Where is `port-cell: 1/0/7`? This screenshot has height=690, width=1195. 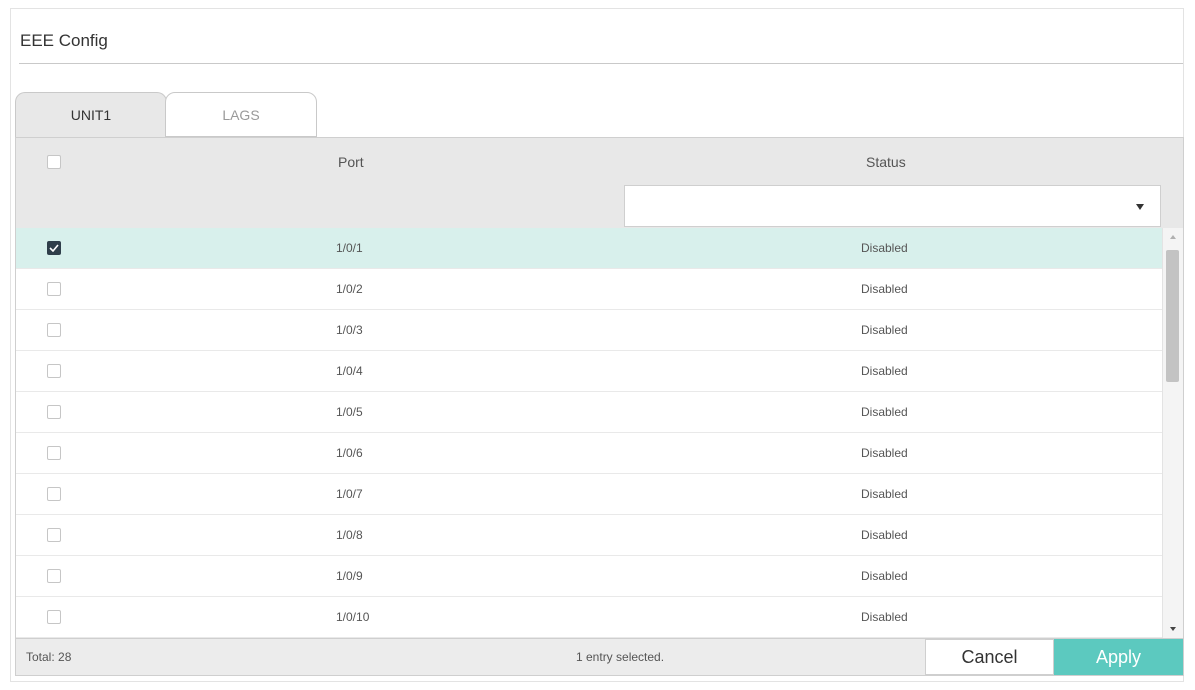
port-cell: 1/0/7 is located at coordinates (349, 494).